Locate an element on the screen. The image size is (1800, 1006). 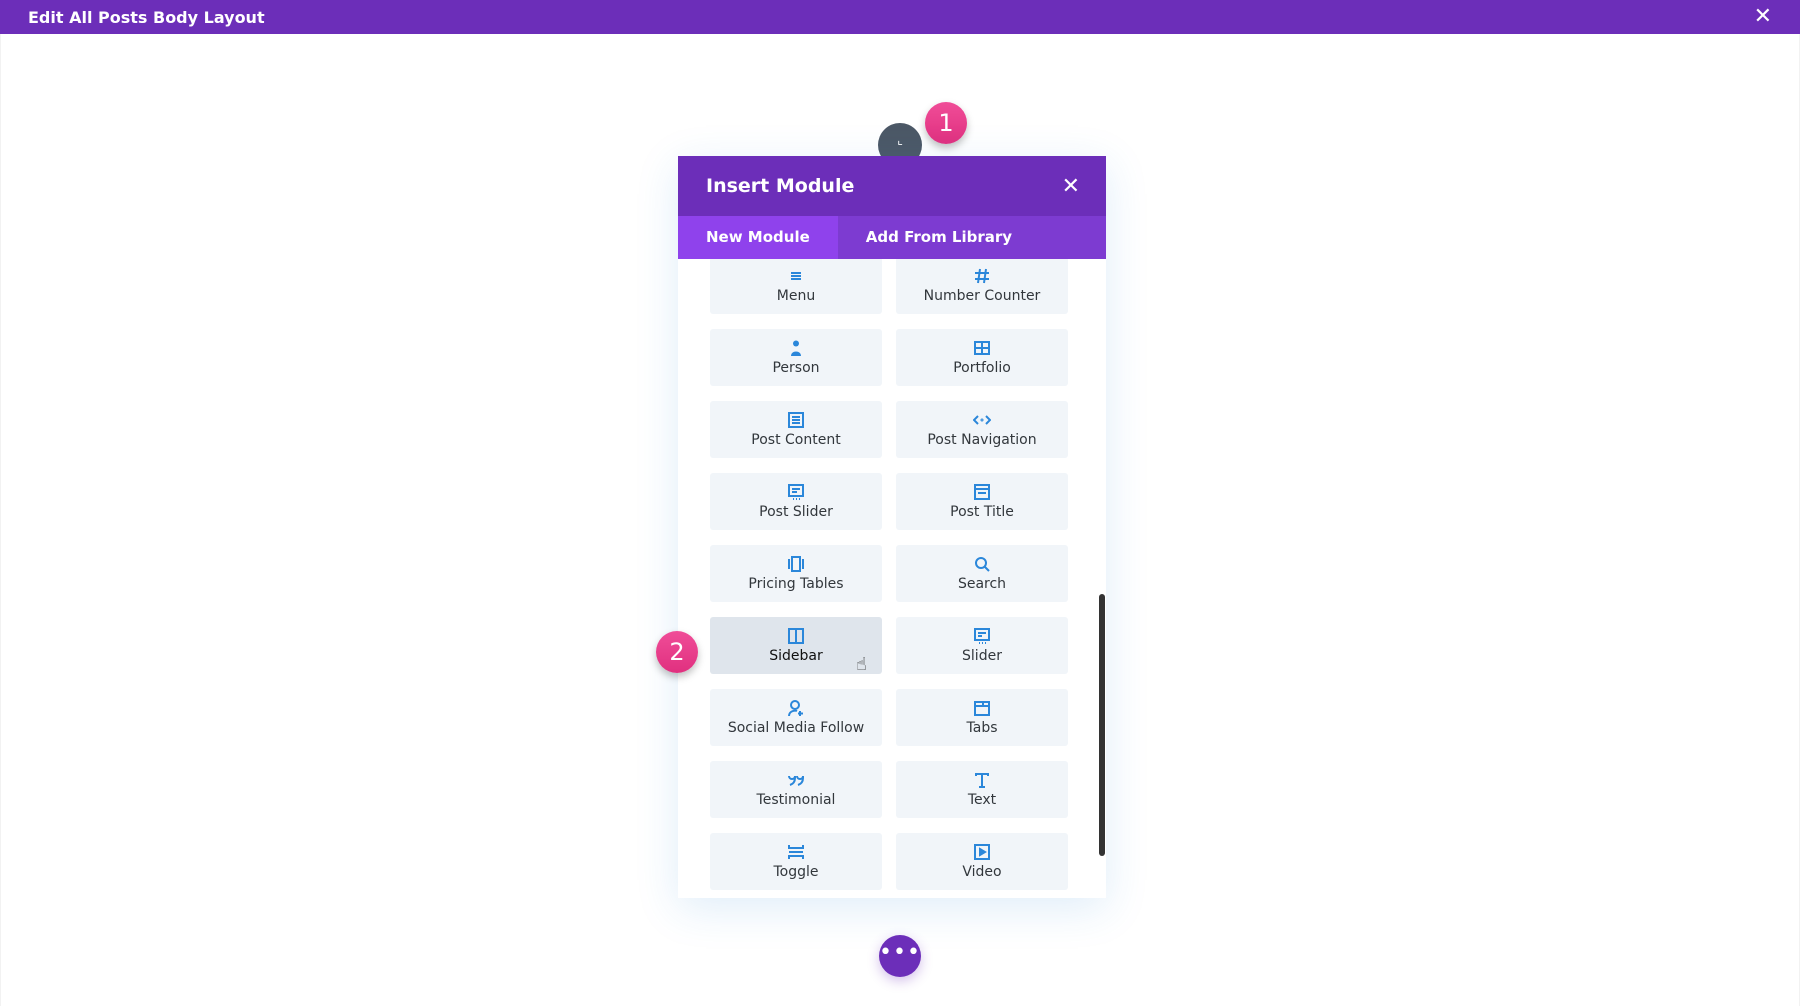
modal-tabs: New Module Add From Library is located at coordinates (892, 237).